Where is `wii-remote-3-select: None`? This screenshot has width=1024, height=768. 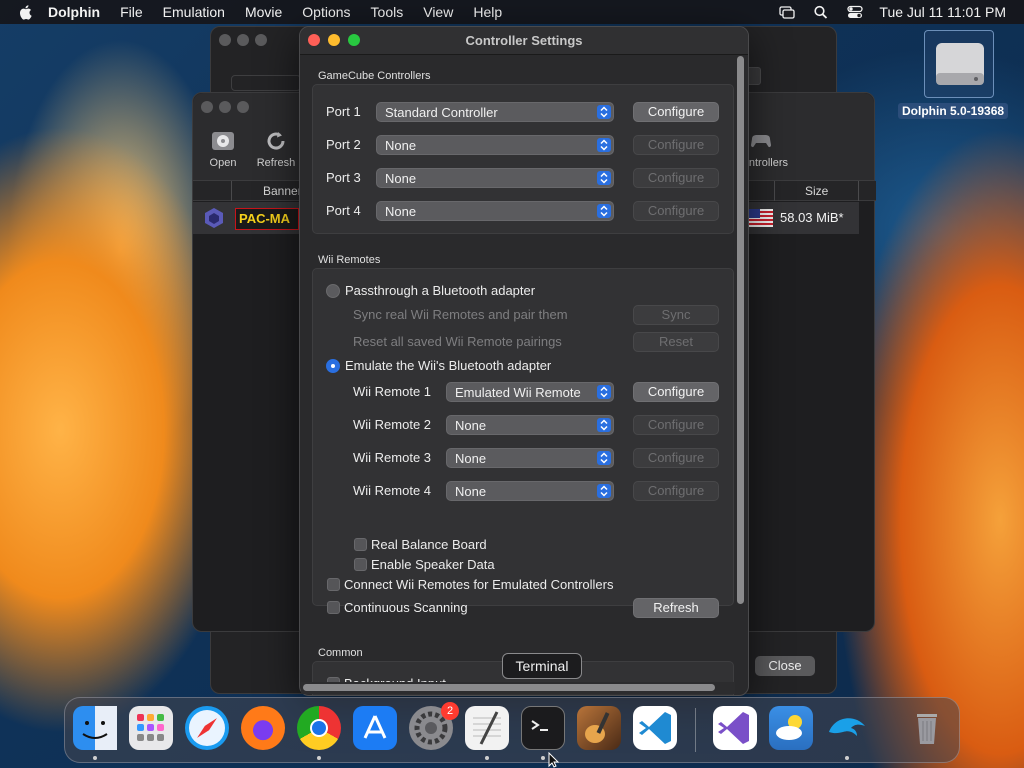
wii-remote-3-select: None is located at coordinates (530, 458).